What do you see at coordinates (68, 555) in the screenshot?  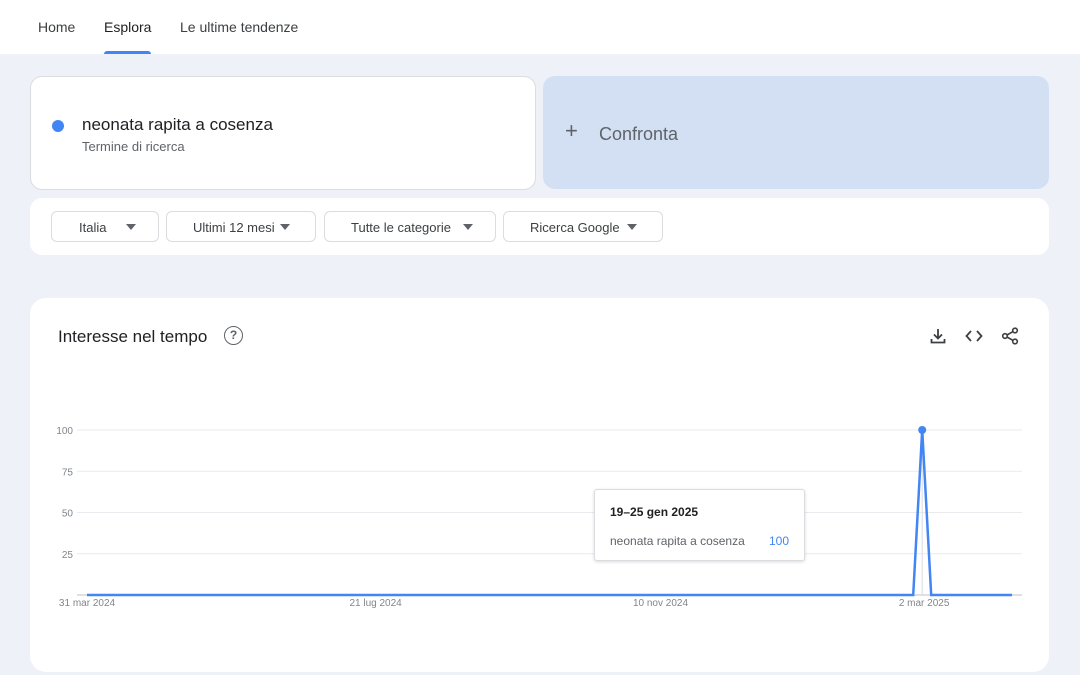 I see `y-tick-label: 25` at bounding box center [68, 555].